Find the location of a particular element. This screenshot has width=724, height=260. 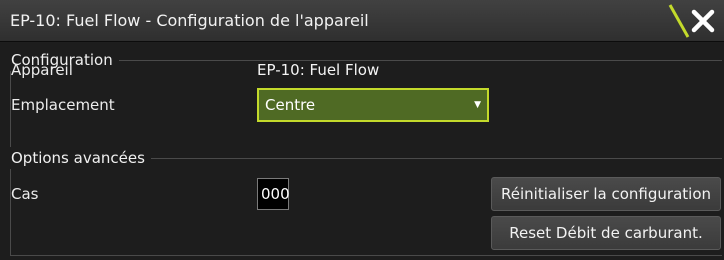

close-icon is located at coordinates (691, 21).